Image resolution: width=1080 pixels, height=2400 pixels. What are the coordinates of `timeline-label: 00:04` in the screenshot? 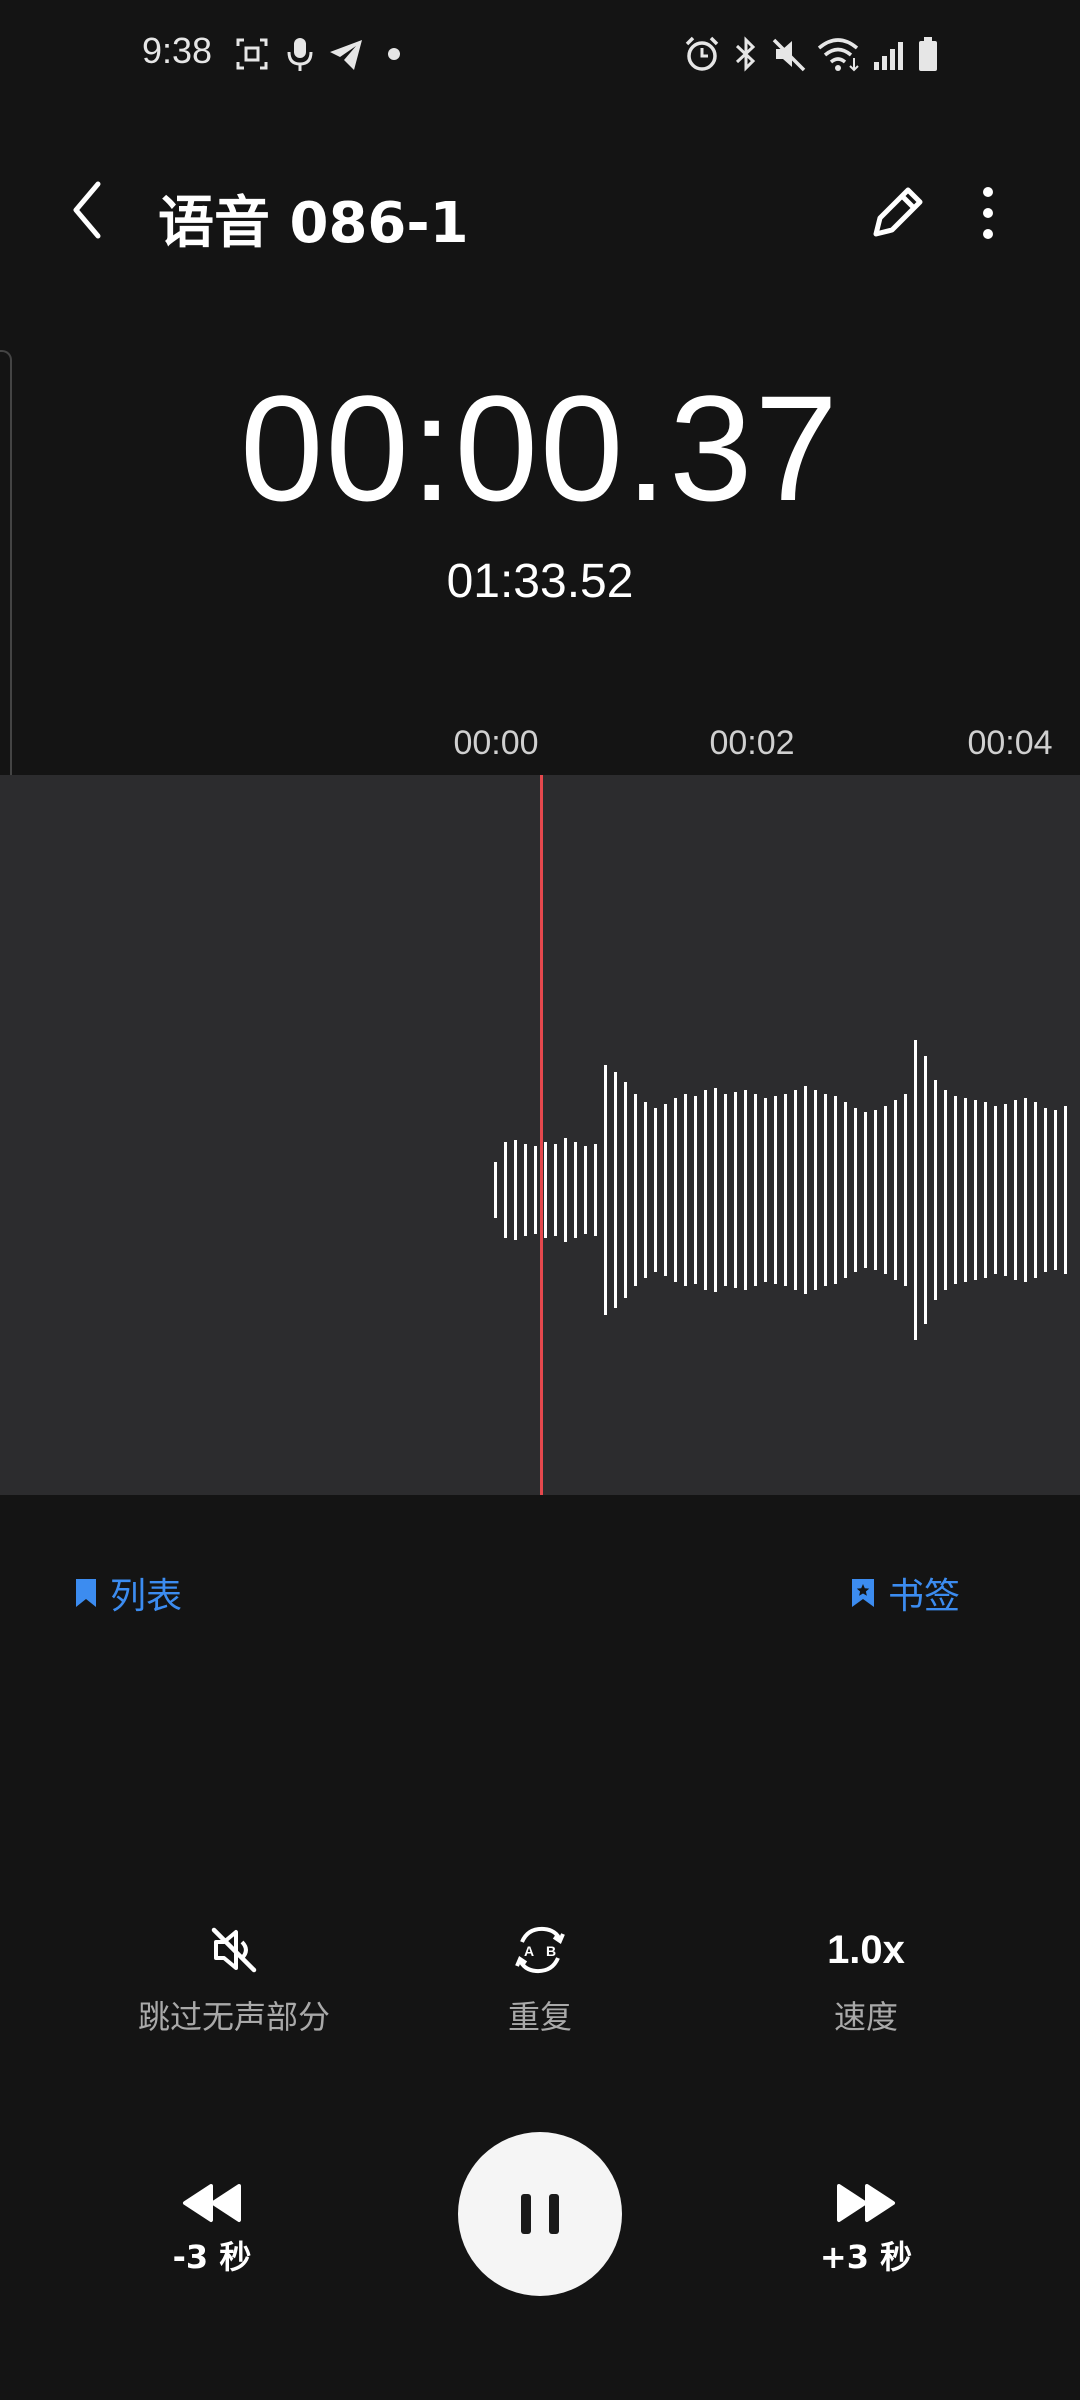 It's located at (1010, 743).